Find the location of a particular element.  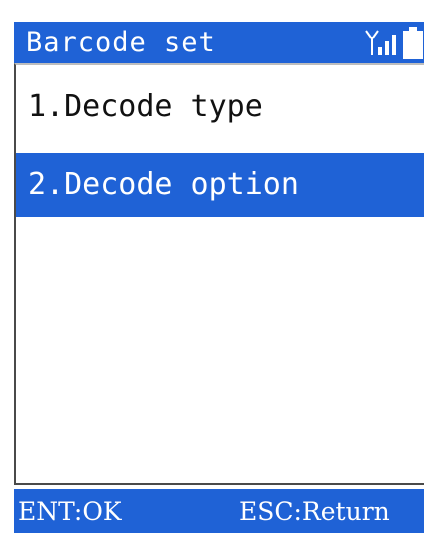

status-icons is located at coordinates (394, 42).